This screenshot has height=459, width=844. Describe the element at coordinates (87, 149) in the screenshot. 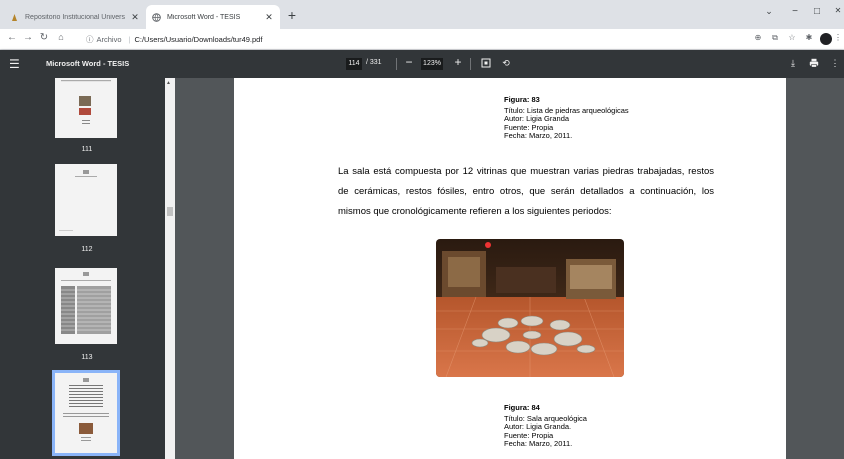

I see `thumbnail-label: 111` at that location.